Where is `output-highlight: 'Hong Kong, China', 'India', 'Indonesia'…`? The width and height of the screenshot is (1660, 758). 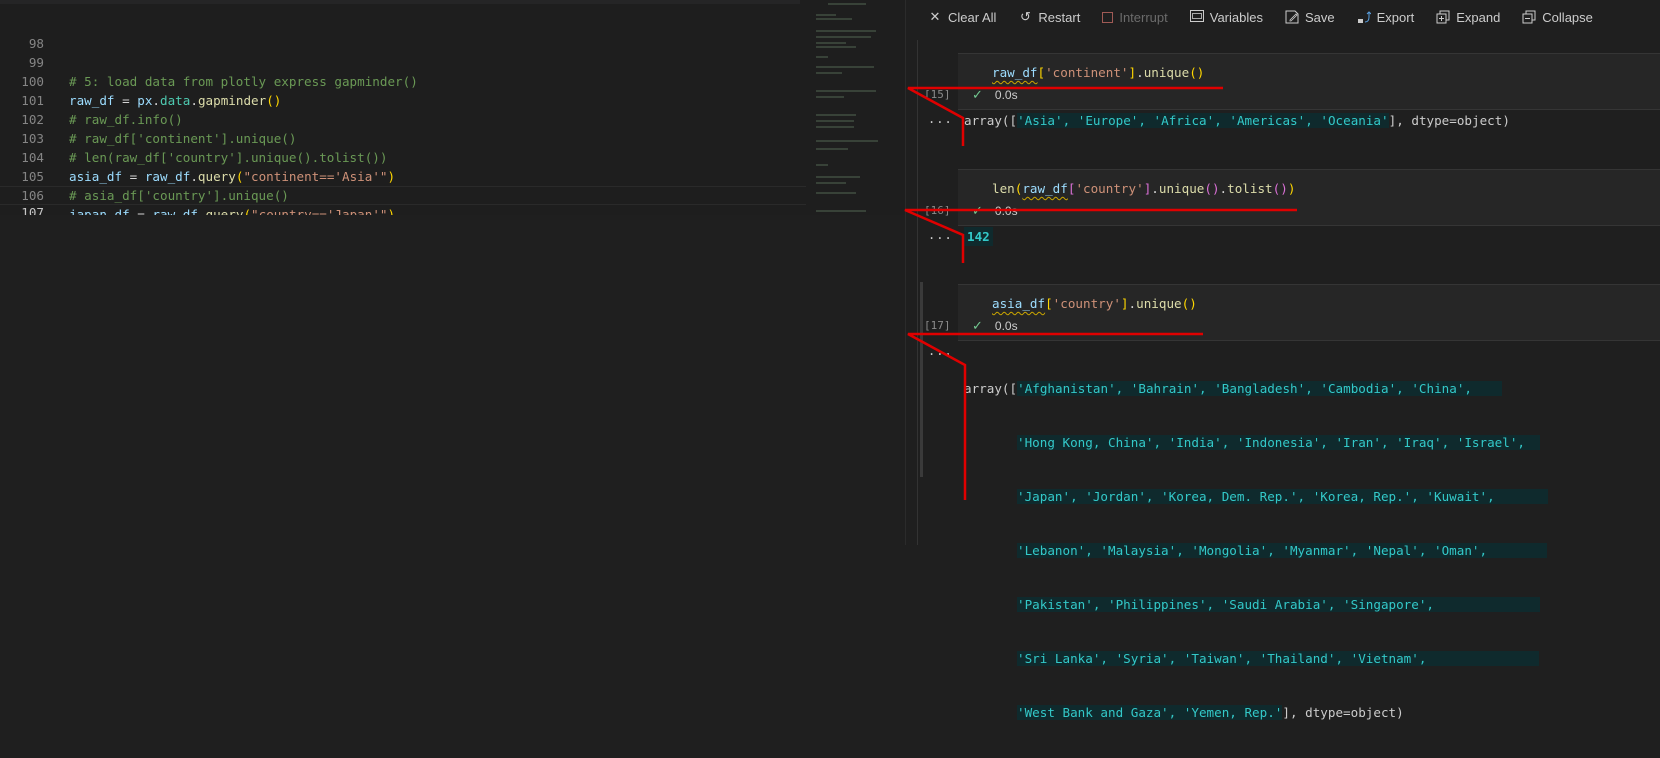 output-highlight: 'Hong Kong, China', 'India', 'Indonesia'… is located at coordinates (1278, 442).